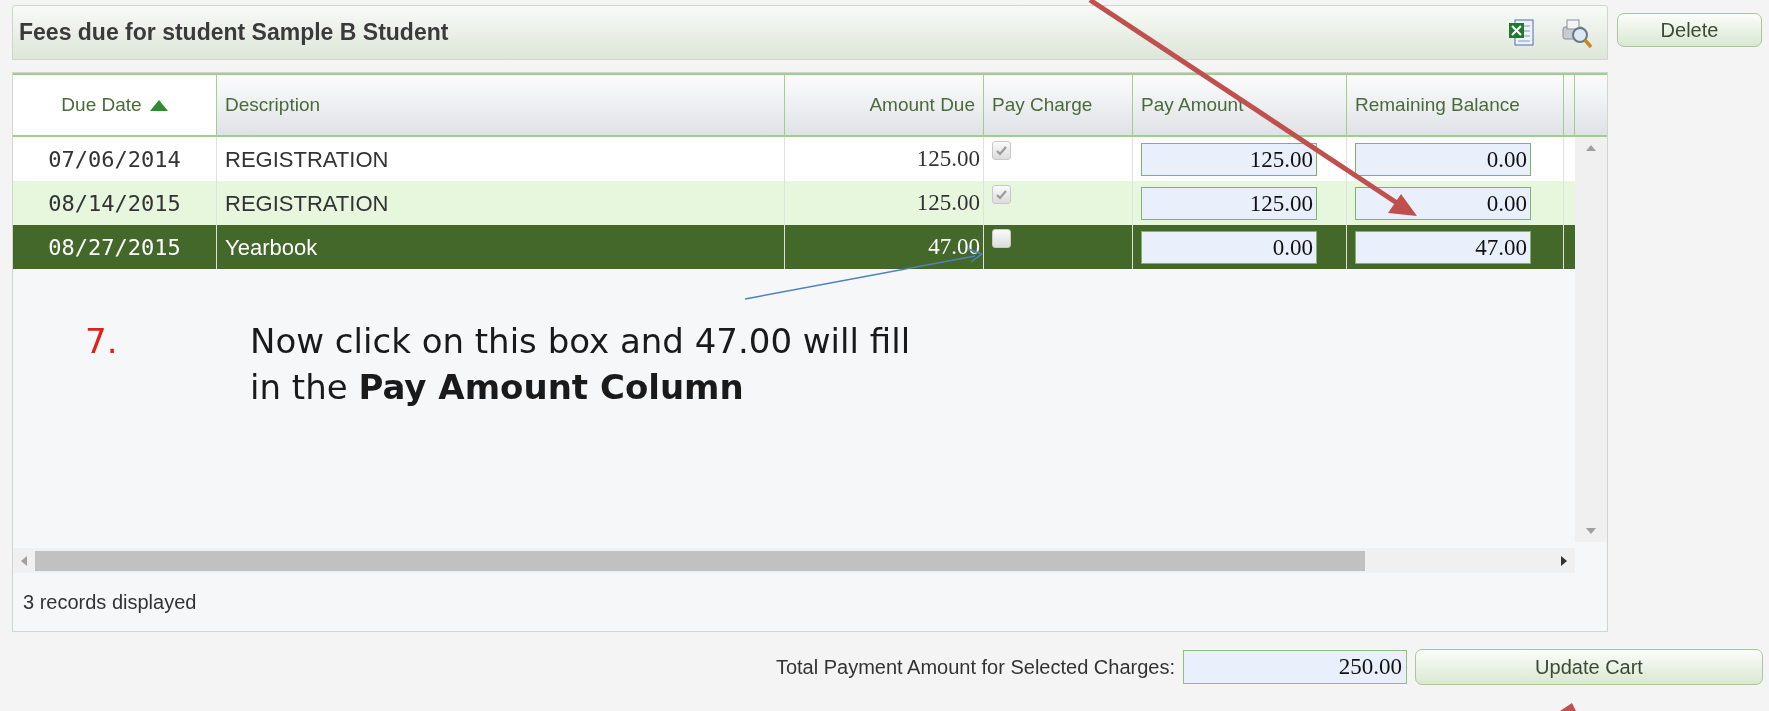  Describe the element at coordinates (1295, 667) in the screenshot. I see `total-field: 250.00` at that location.